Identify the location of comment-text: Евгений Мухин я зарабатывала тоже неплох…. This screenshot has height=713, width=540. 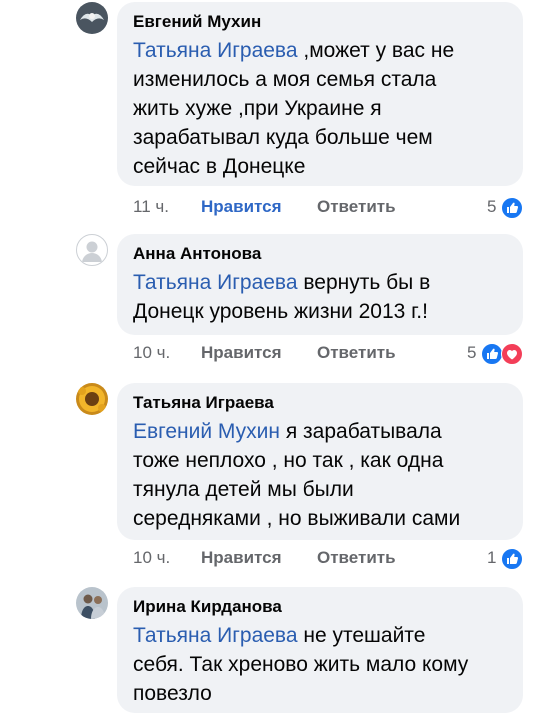
(297, 475).